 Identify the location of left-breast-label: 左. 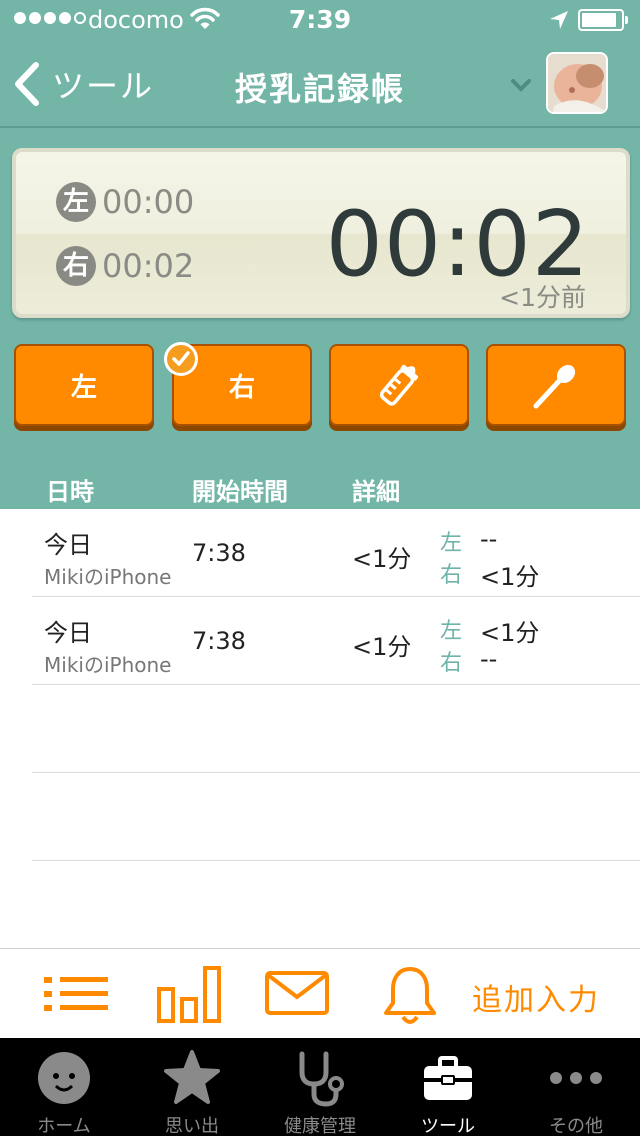
(83, 387).